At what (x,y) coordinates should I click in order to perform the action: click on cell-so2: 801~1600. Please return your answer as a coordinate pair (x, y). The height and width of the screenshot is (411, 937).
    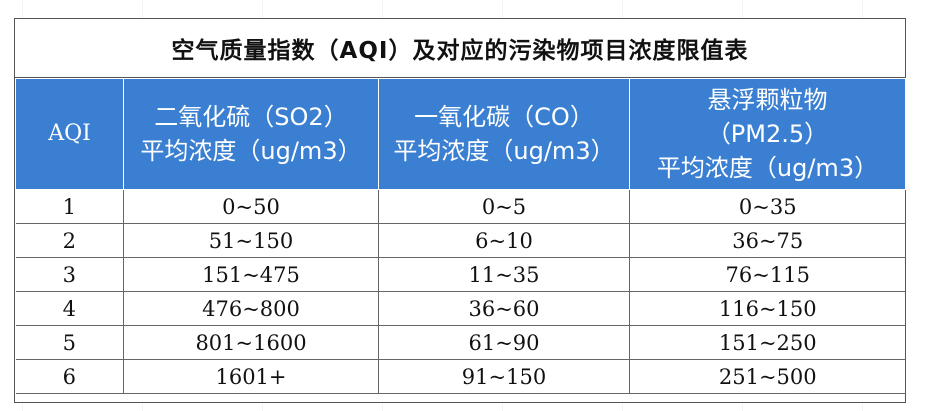
    Looking at the image, I should click on (251, 342).